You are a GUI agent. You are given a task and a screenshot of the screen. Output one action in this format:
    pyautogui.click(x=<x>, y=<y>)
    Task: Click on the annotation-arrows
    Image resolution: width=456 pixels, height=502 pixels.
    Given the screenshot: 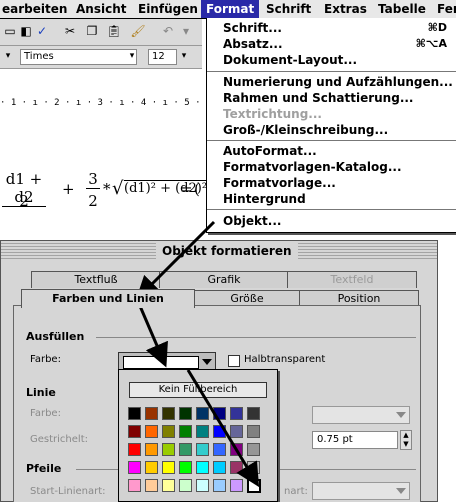 What is the action you would take?
    pyautogui.click(x=197, y=354)
    